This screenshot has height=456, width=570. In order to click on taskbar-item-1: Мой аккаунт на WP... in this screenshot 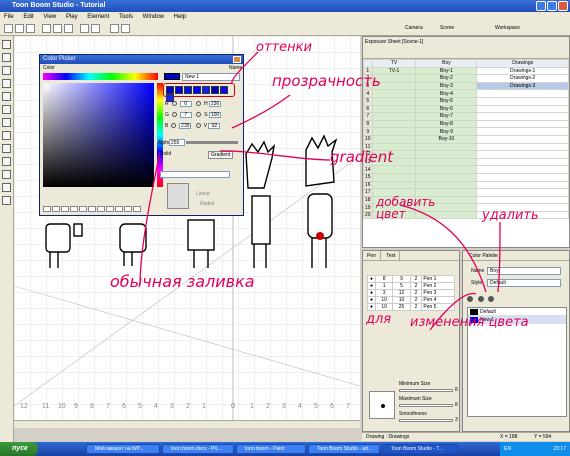, I will do `click(123, 449)`.